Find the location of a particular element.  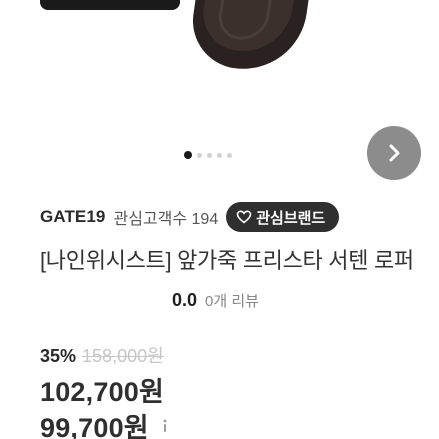

rating-summary: 0.0 0개 리뷰 is located at coordinates (215, 300).